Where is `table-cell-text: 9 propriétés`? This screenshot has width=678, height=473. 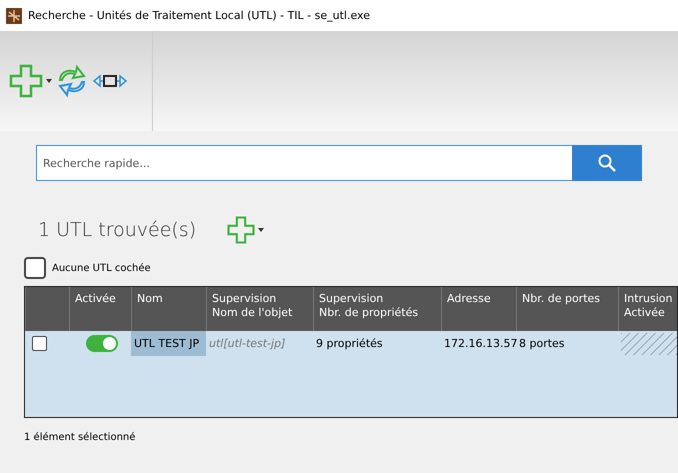 table-cell-text: 9 propriétés is located at coordinates (349, 344).